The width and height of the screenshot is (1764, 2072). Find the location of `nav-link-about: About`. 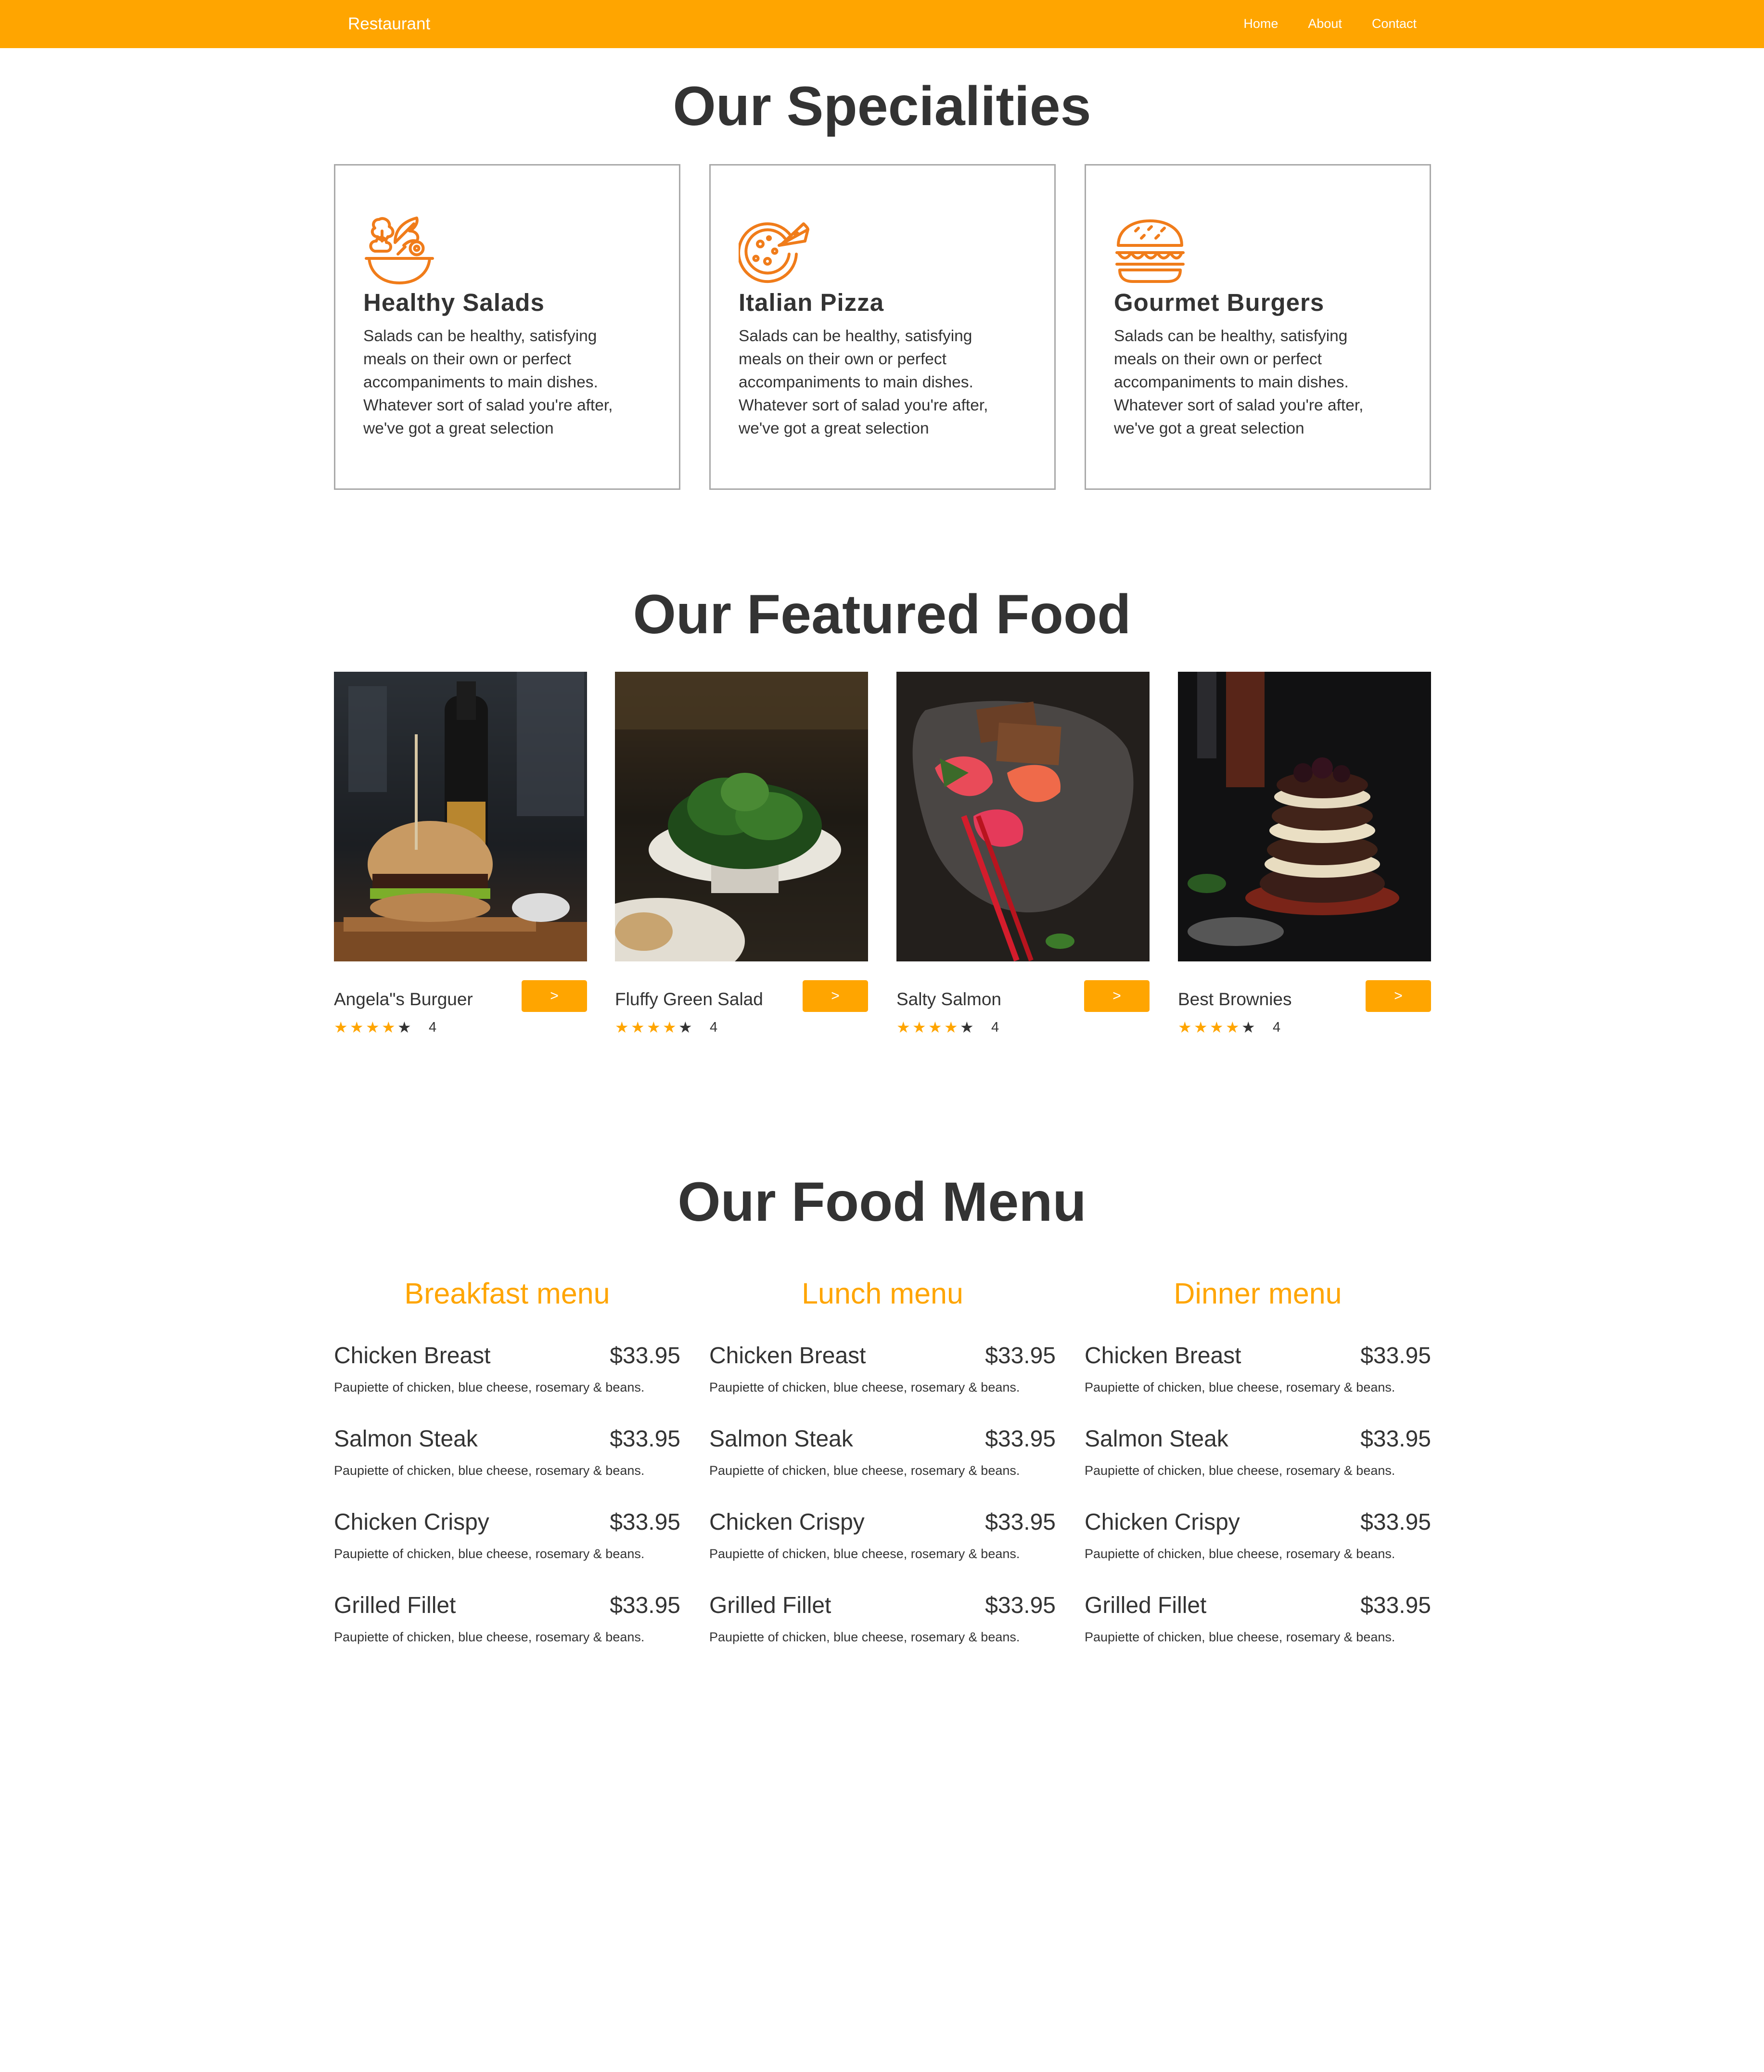

nav-link-about: About is located at coordinates (1325, 23).